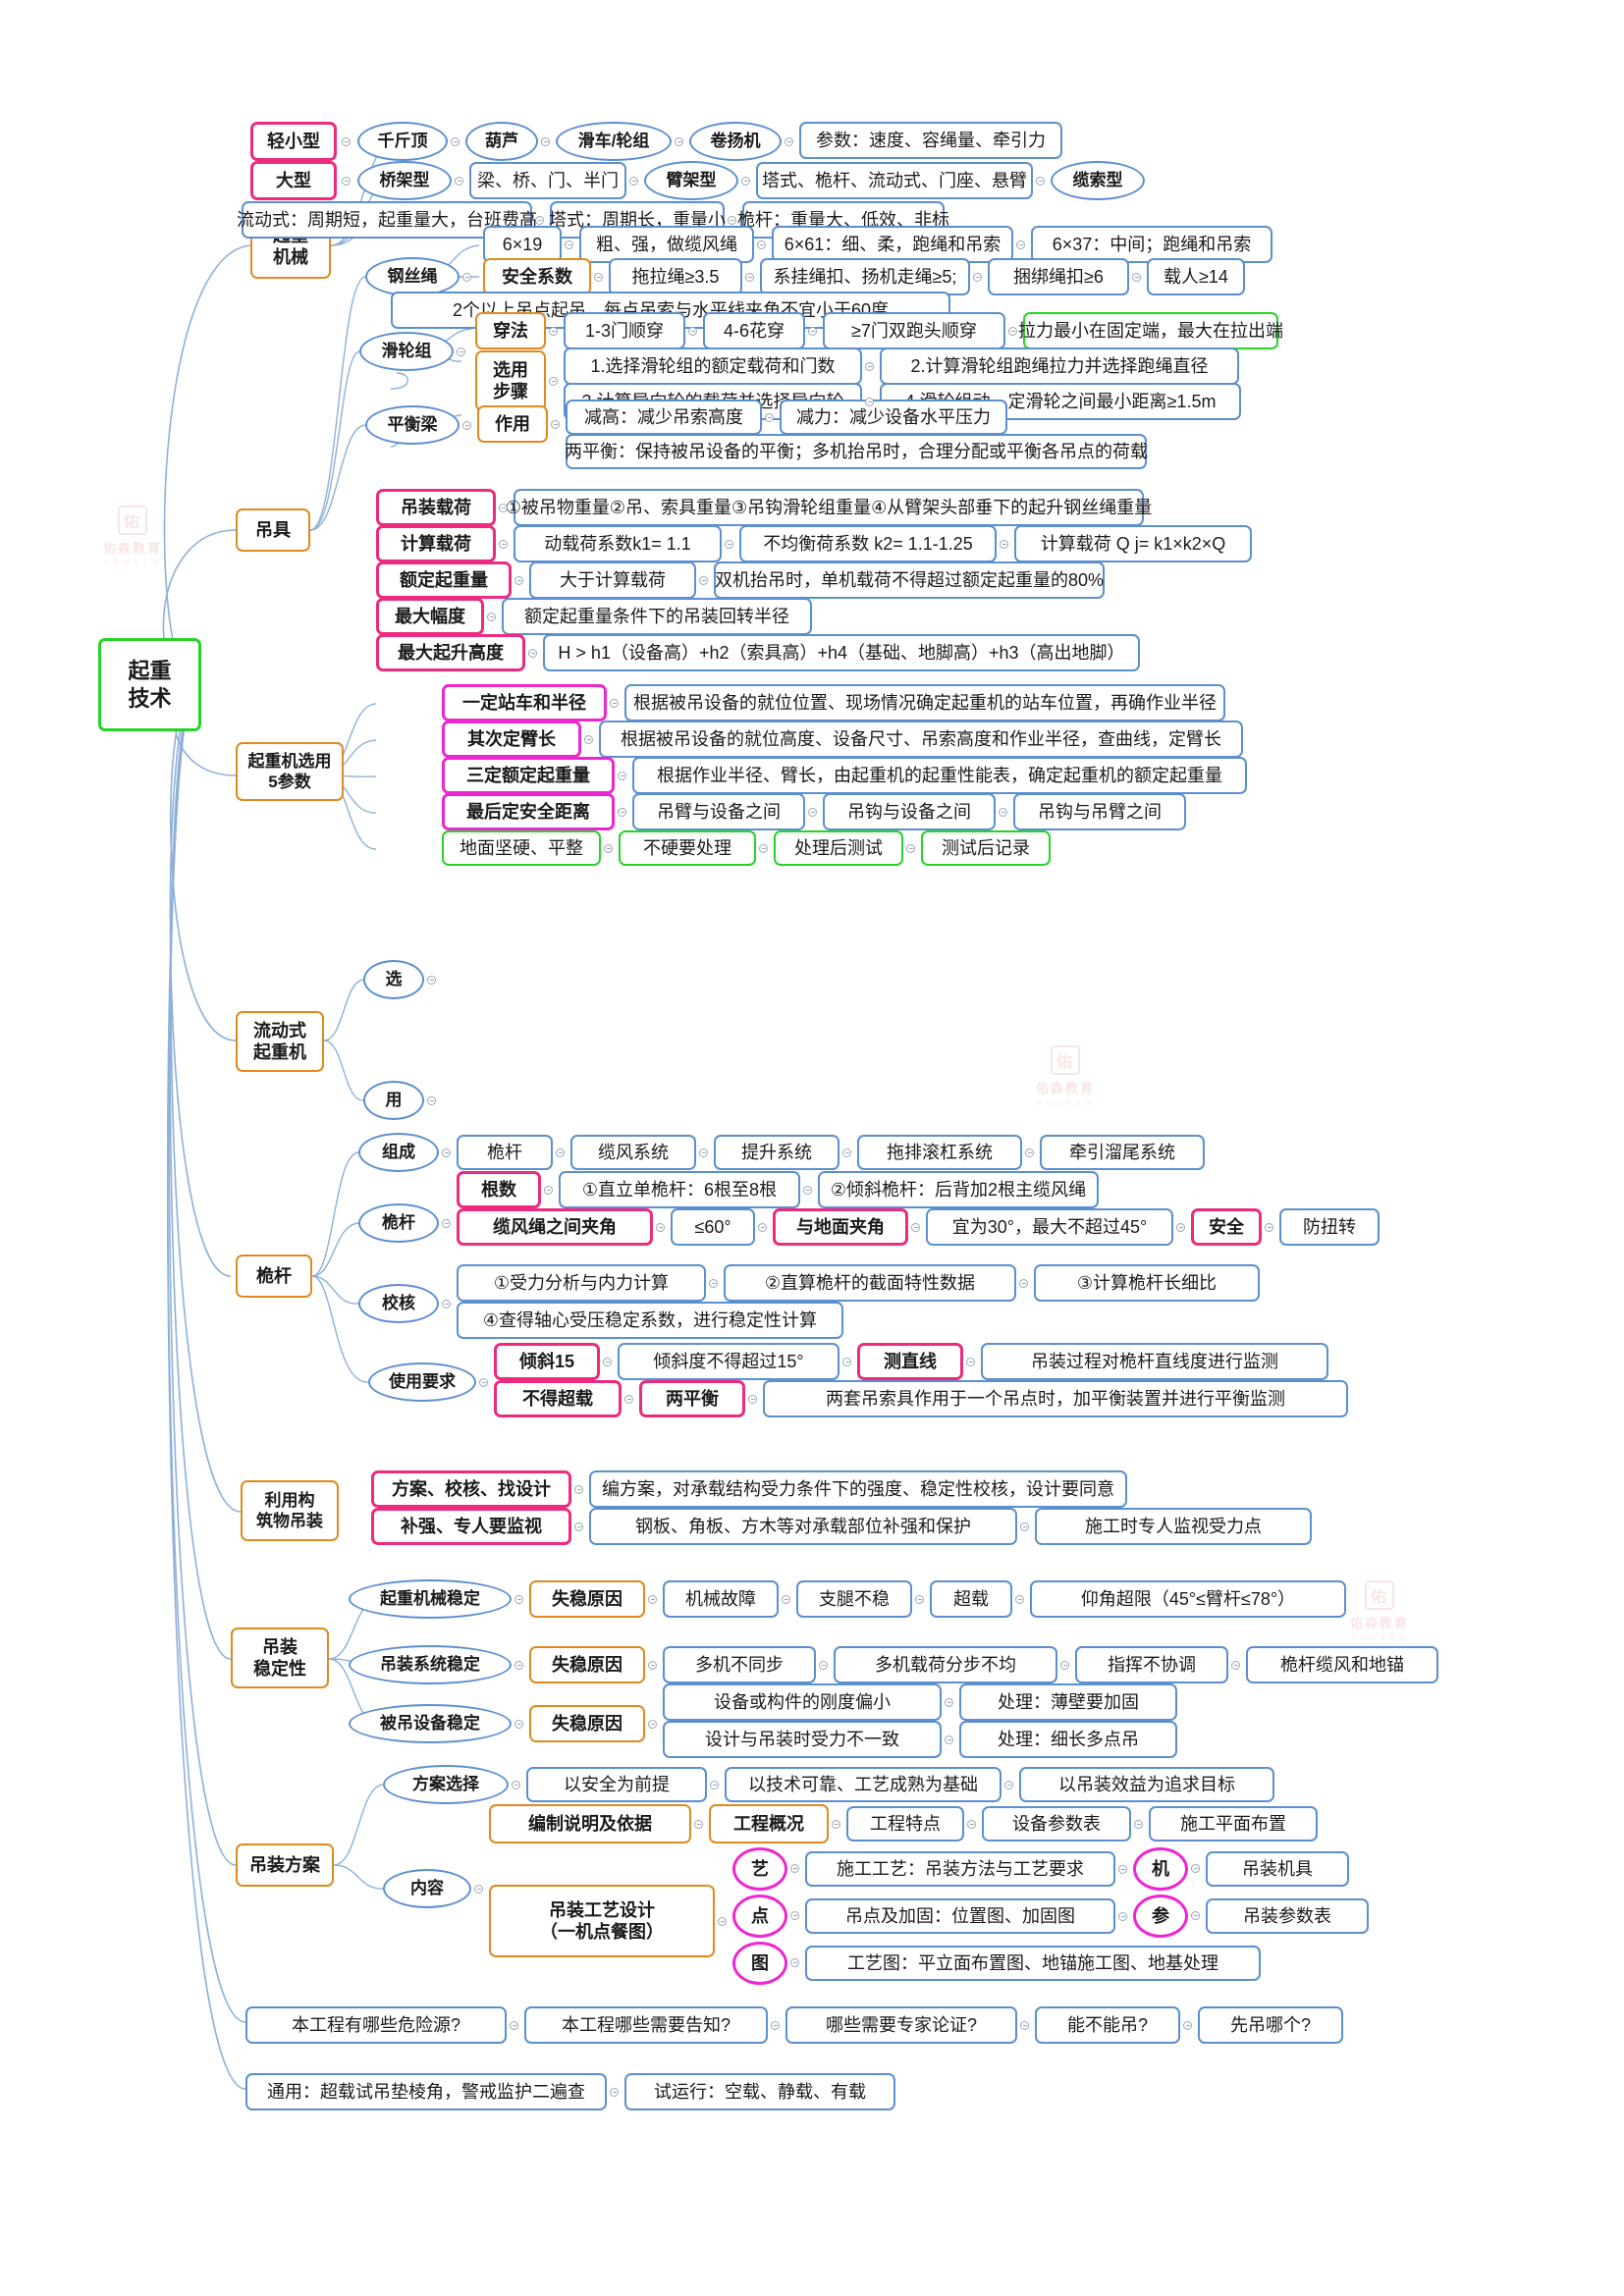 This screenshot has width=1624, height=2296. What do you see at coordinates (1098, 181) in the screenshot?
I see `node-lansuoxing: 缆索型` at bounding box center [1098, 181].